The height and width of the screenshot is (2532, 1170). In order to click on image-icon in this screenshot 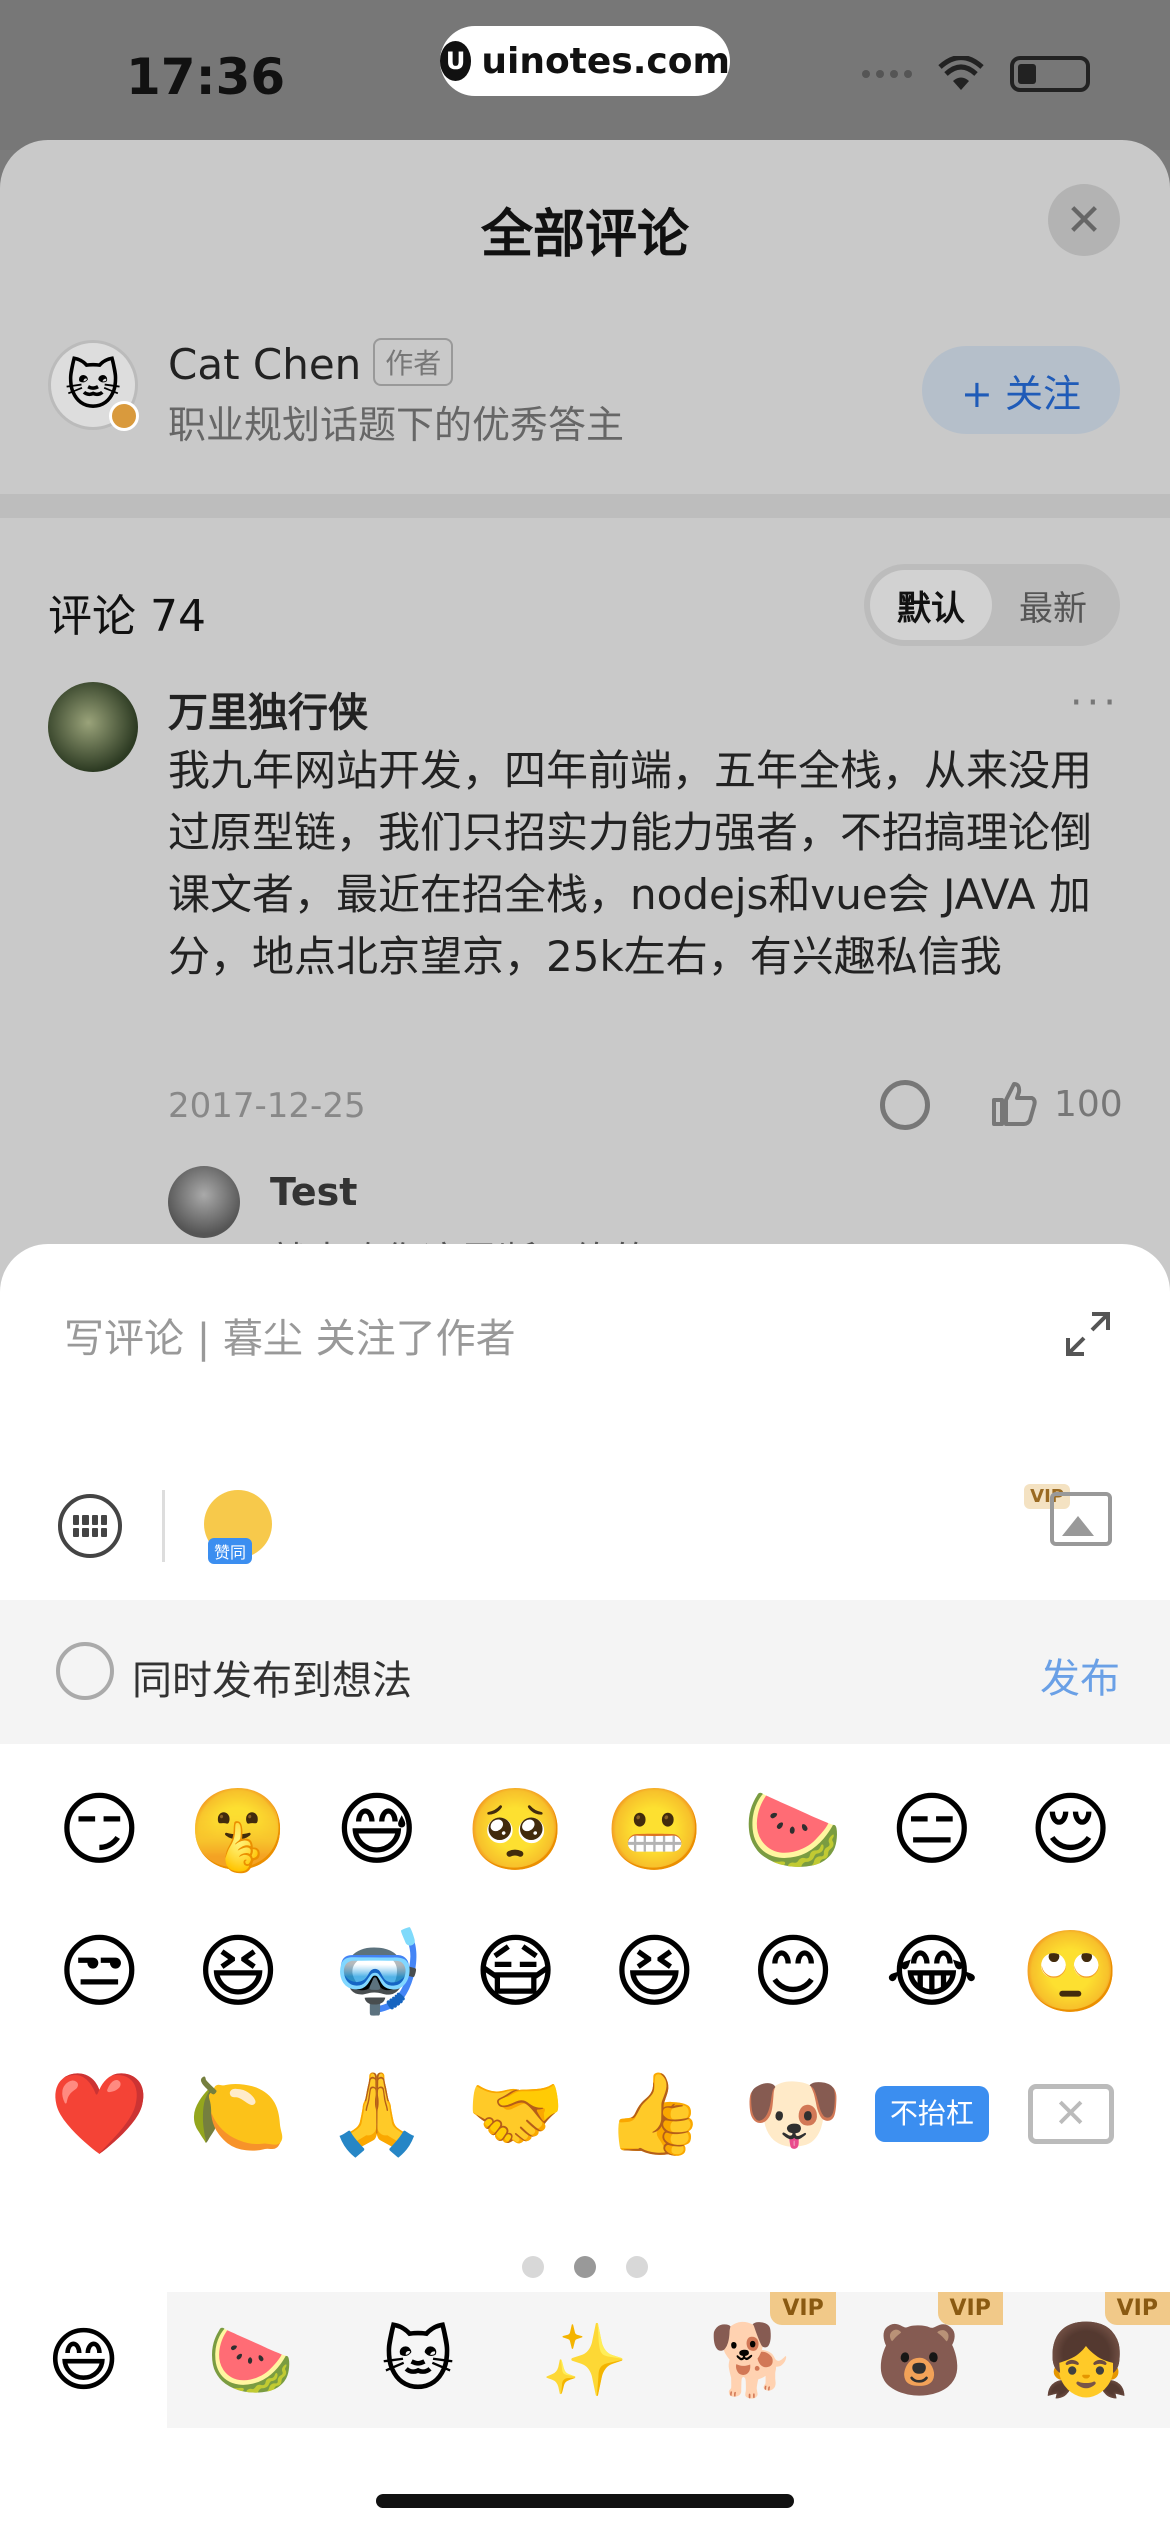, I will do `click(1081, 1519)`.